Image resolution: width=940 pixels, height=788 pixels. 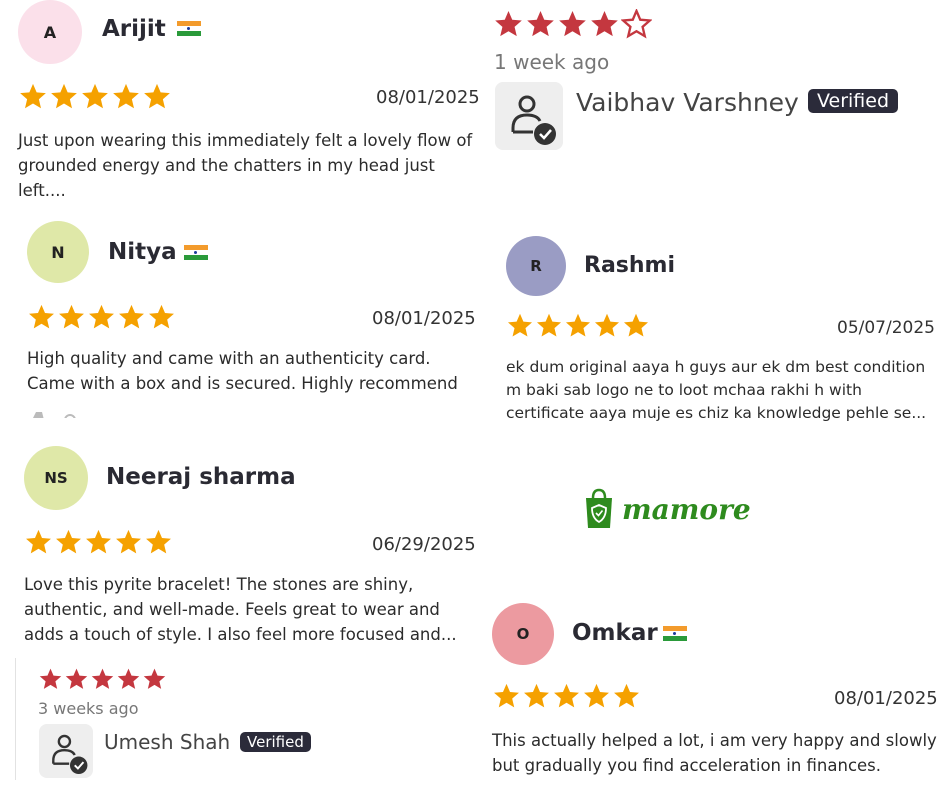 I want to click on time-ago-umesh: 3 weeks ago, so click(x=88, y=708).